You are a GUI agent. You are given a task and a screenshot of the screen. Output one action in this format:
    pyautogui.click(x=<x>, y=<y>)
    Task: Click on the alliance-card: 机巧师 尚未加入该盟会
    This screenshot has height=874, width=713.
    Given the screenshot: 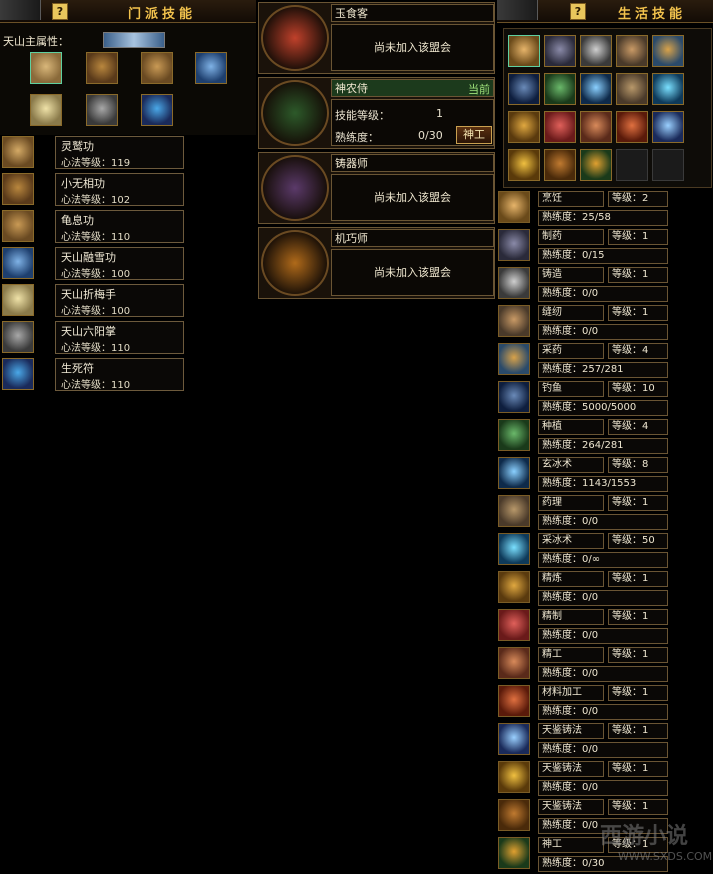 What is the action you would take?
    pyautogui.click(x=376, y=263)
    